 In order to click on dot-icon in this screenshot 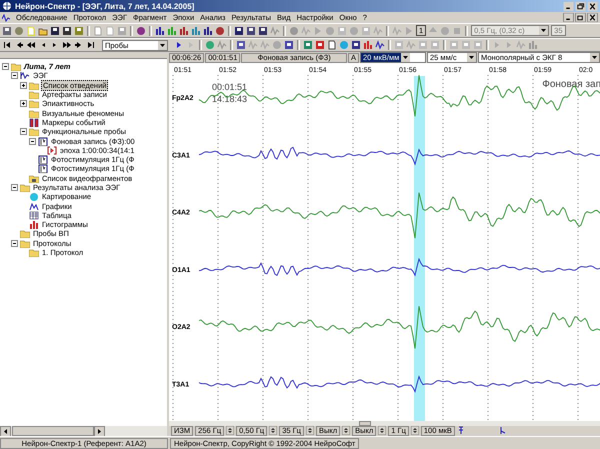, I will do `click(330, 31)`.